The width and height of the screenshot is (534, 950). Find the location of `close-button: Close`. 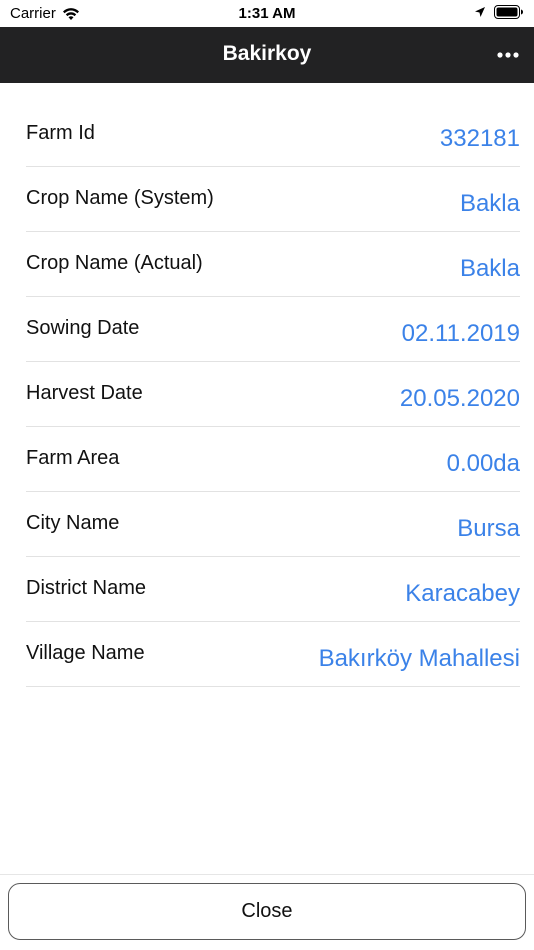

close-button: Close is located at coordinates (267, 911).